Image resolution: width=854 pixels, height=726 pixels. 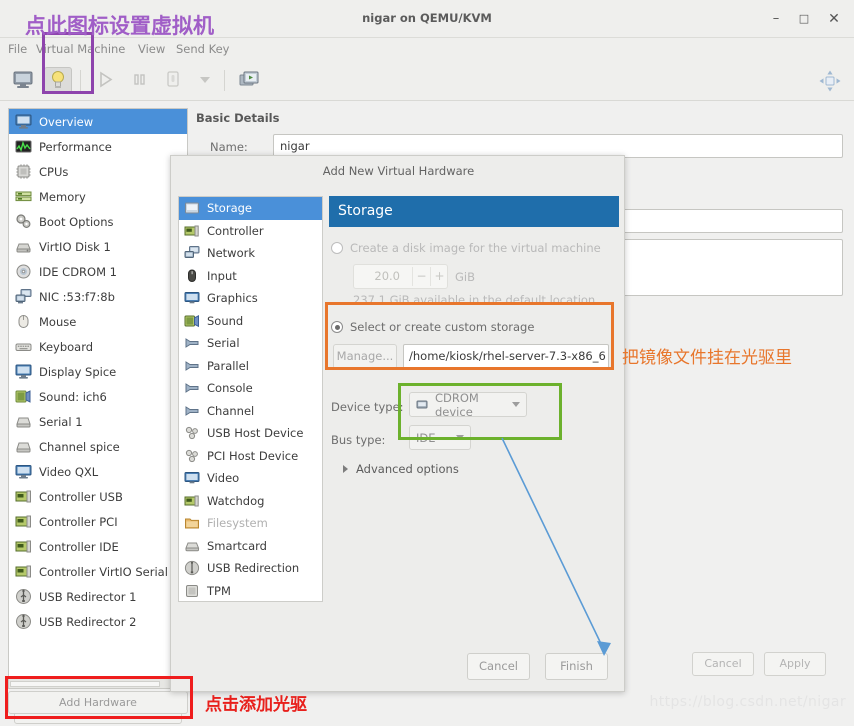 What do you see at coordinates (250, 388) in the screenshot?
I see `dialog-item-console: Console` at bounding box center [250, 388].